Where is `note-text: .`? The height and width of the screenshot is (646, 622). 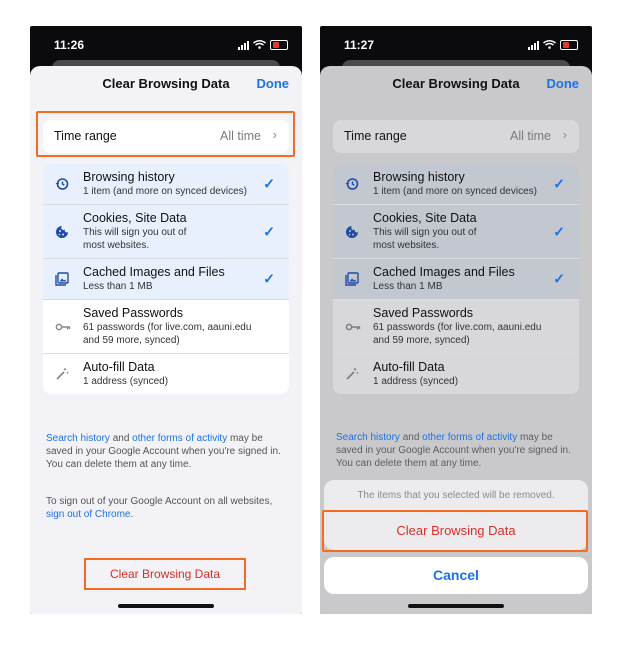
note-text: . is located at coordinates (132, 514).